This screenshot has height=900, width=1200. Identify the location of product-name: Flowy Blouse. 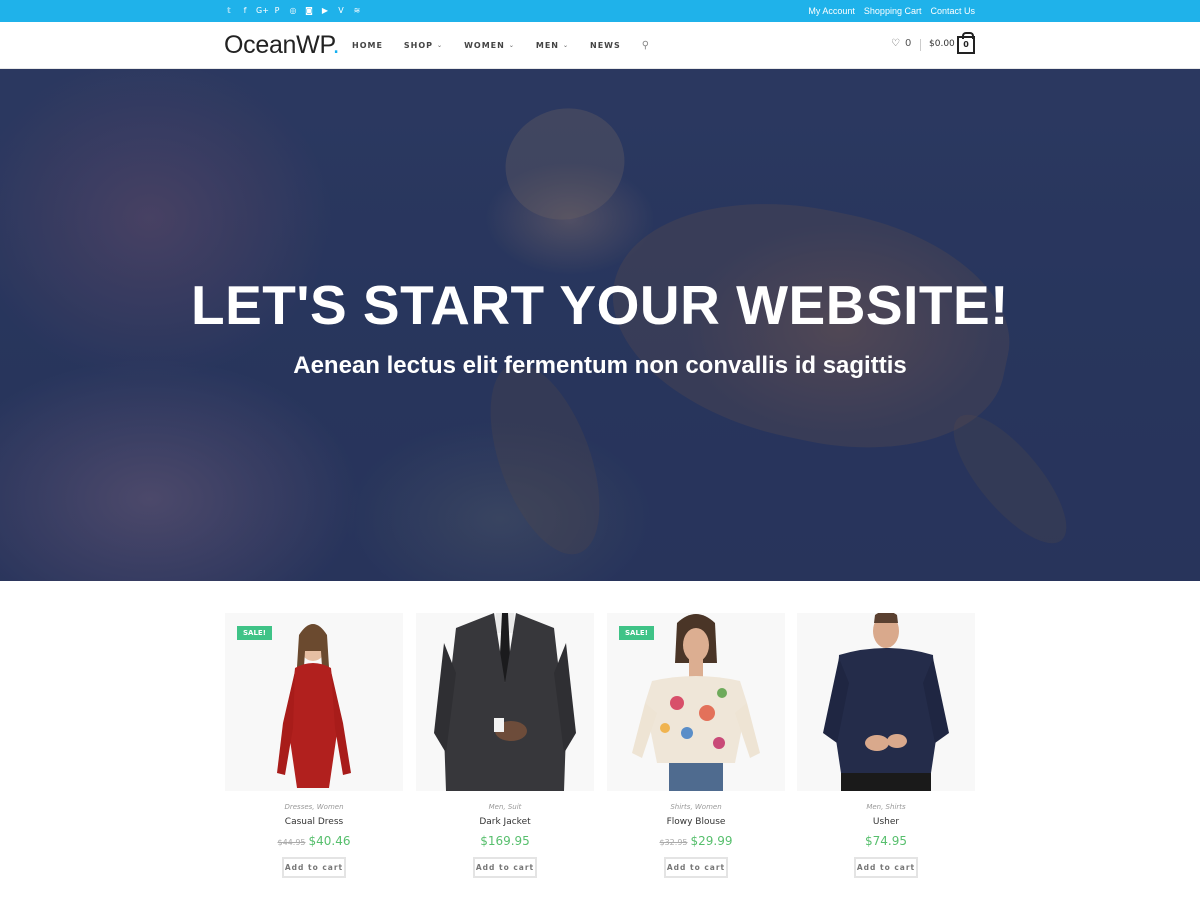
(696, 822).